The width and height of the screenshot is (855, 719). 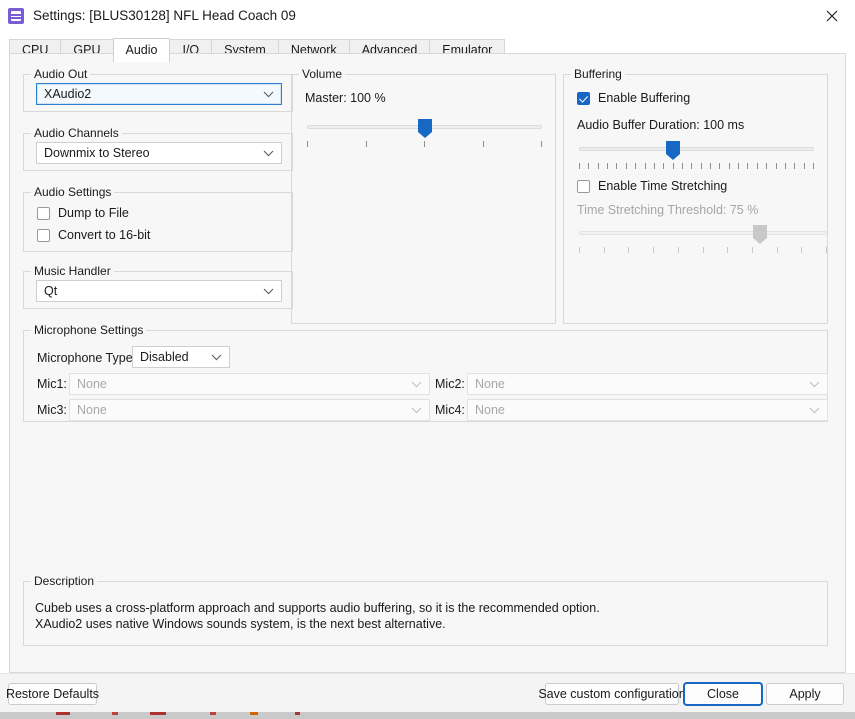 I want to click on mic3-select: None, so click(x=249, y=410).